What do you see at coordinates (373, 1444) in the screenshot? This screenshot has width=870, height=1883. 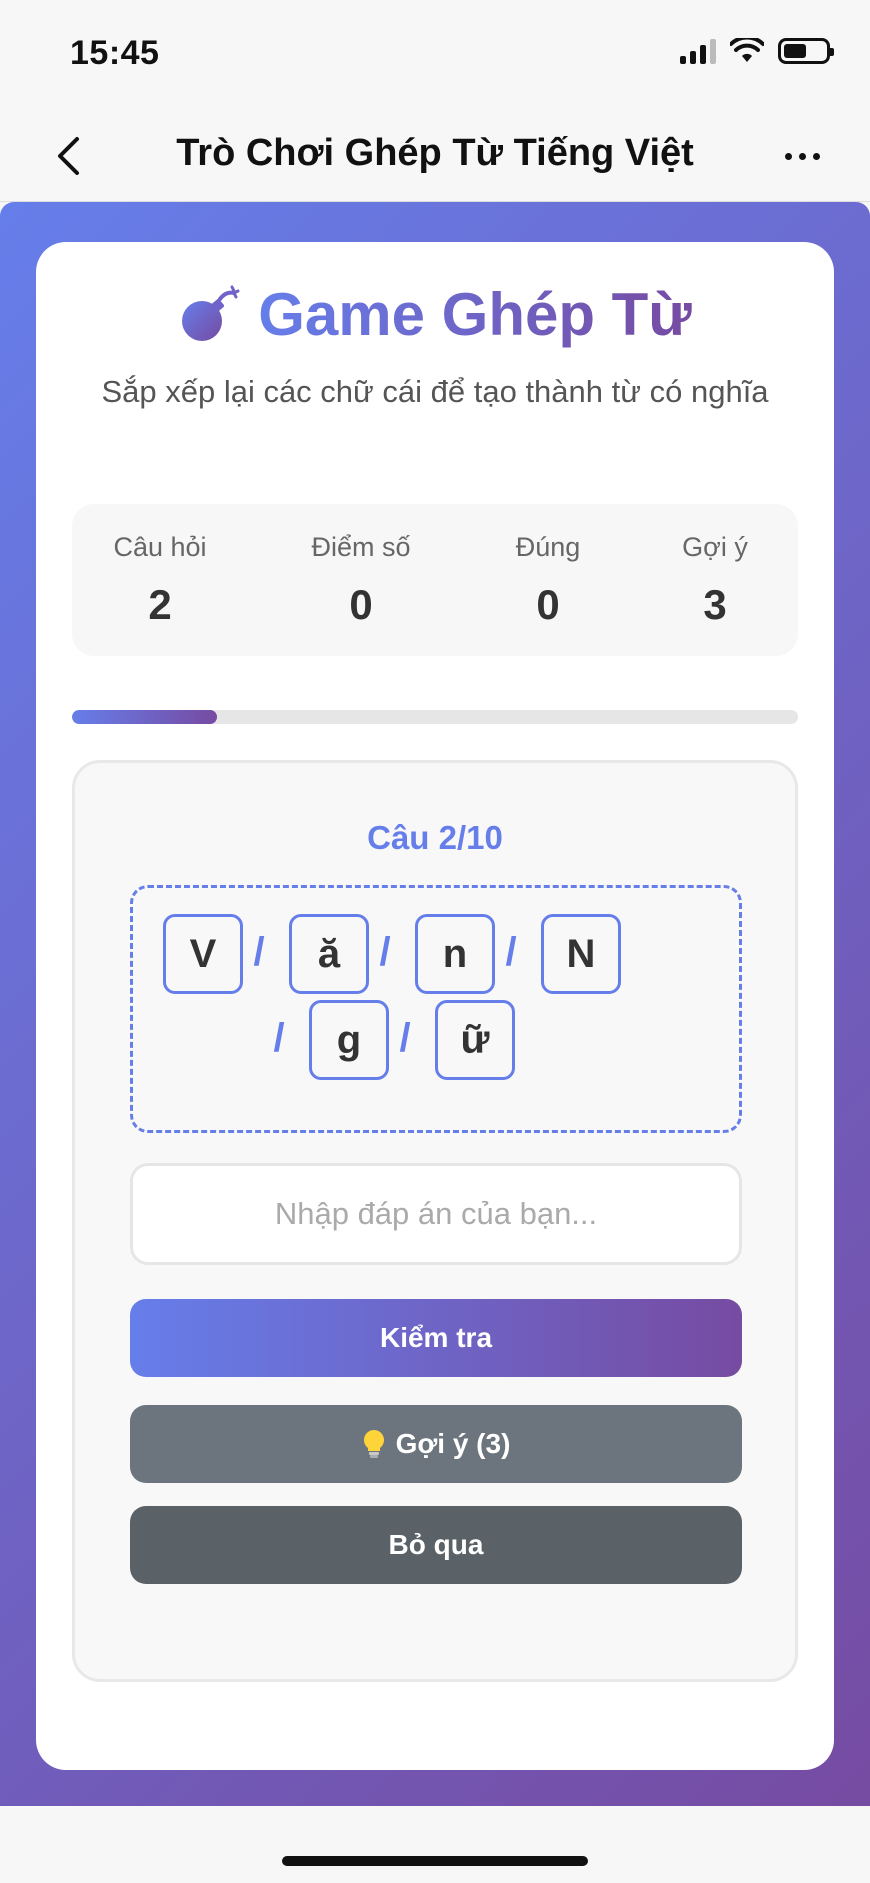 I see `lightbulb-icon` at bounding box center [373, 1444].